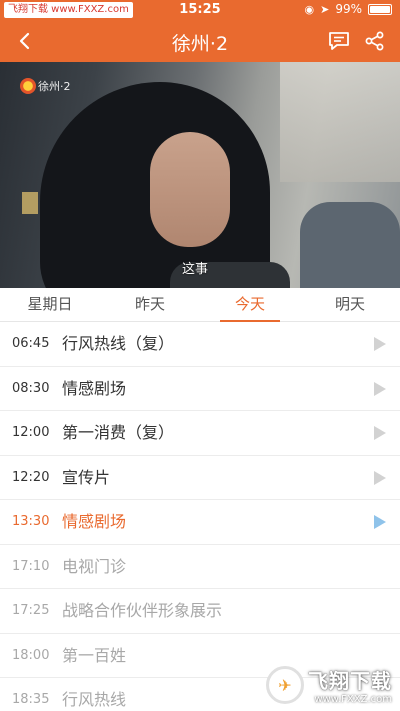 The image size is (400, 711). I want to click on program-title: 电视门诊, so click(94, 566).